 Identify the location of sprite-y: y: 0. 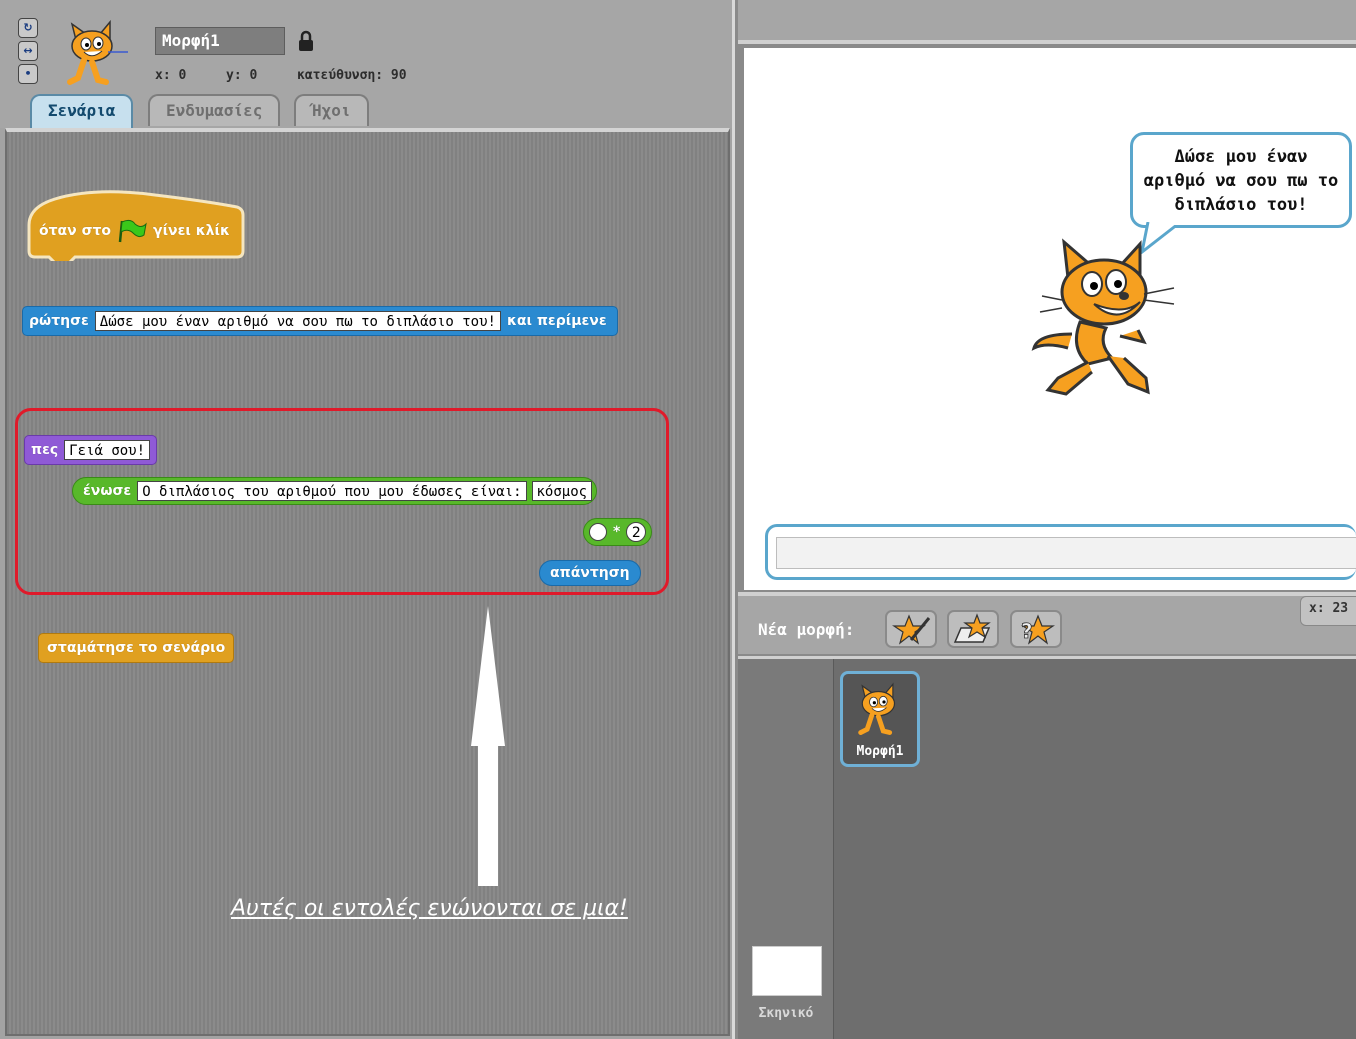
(242, 75).